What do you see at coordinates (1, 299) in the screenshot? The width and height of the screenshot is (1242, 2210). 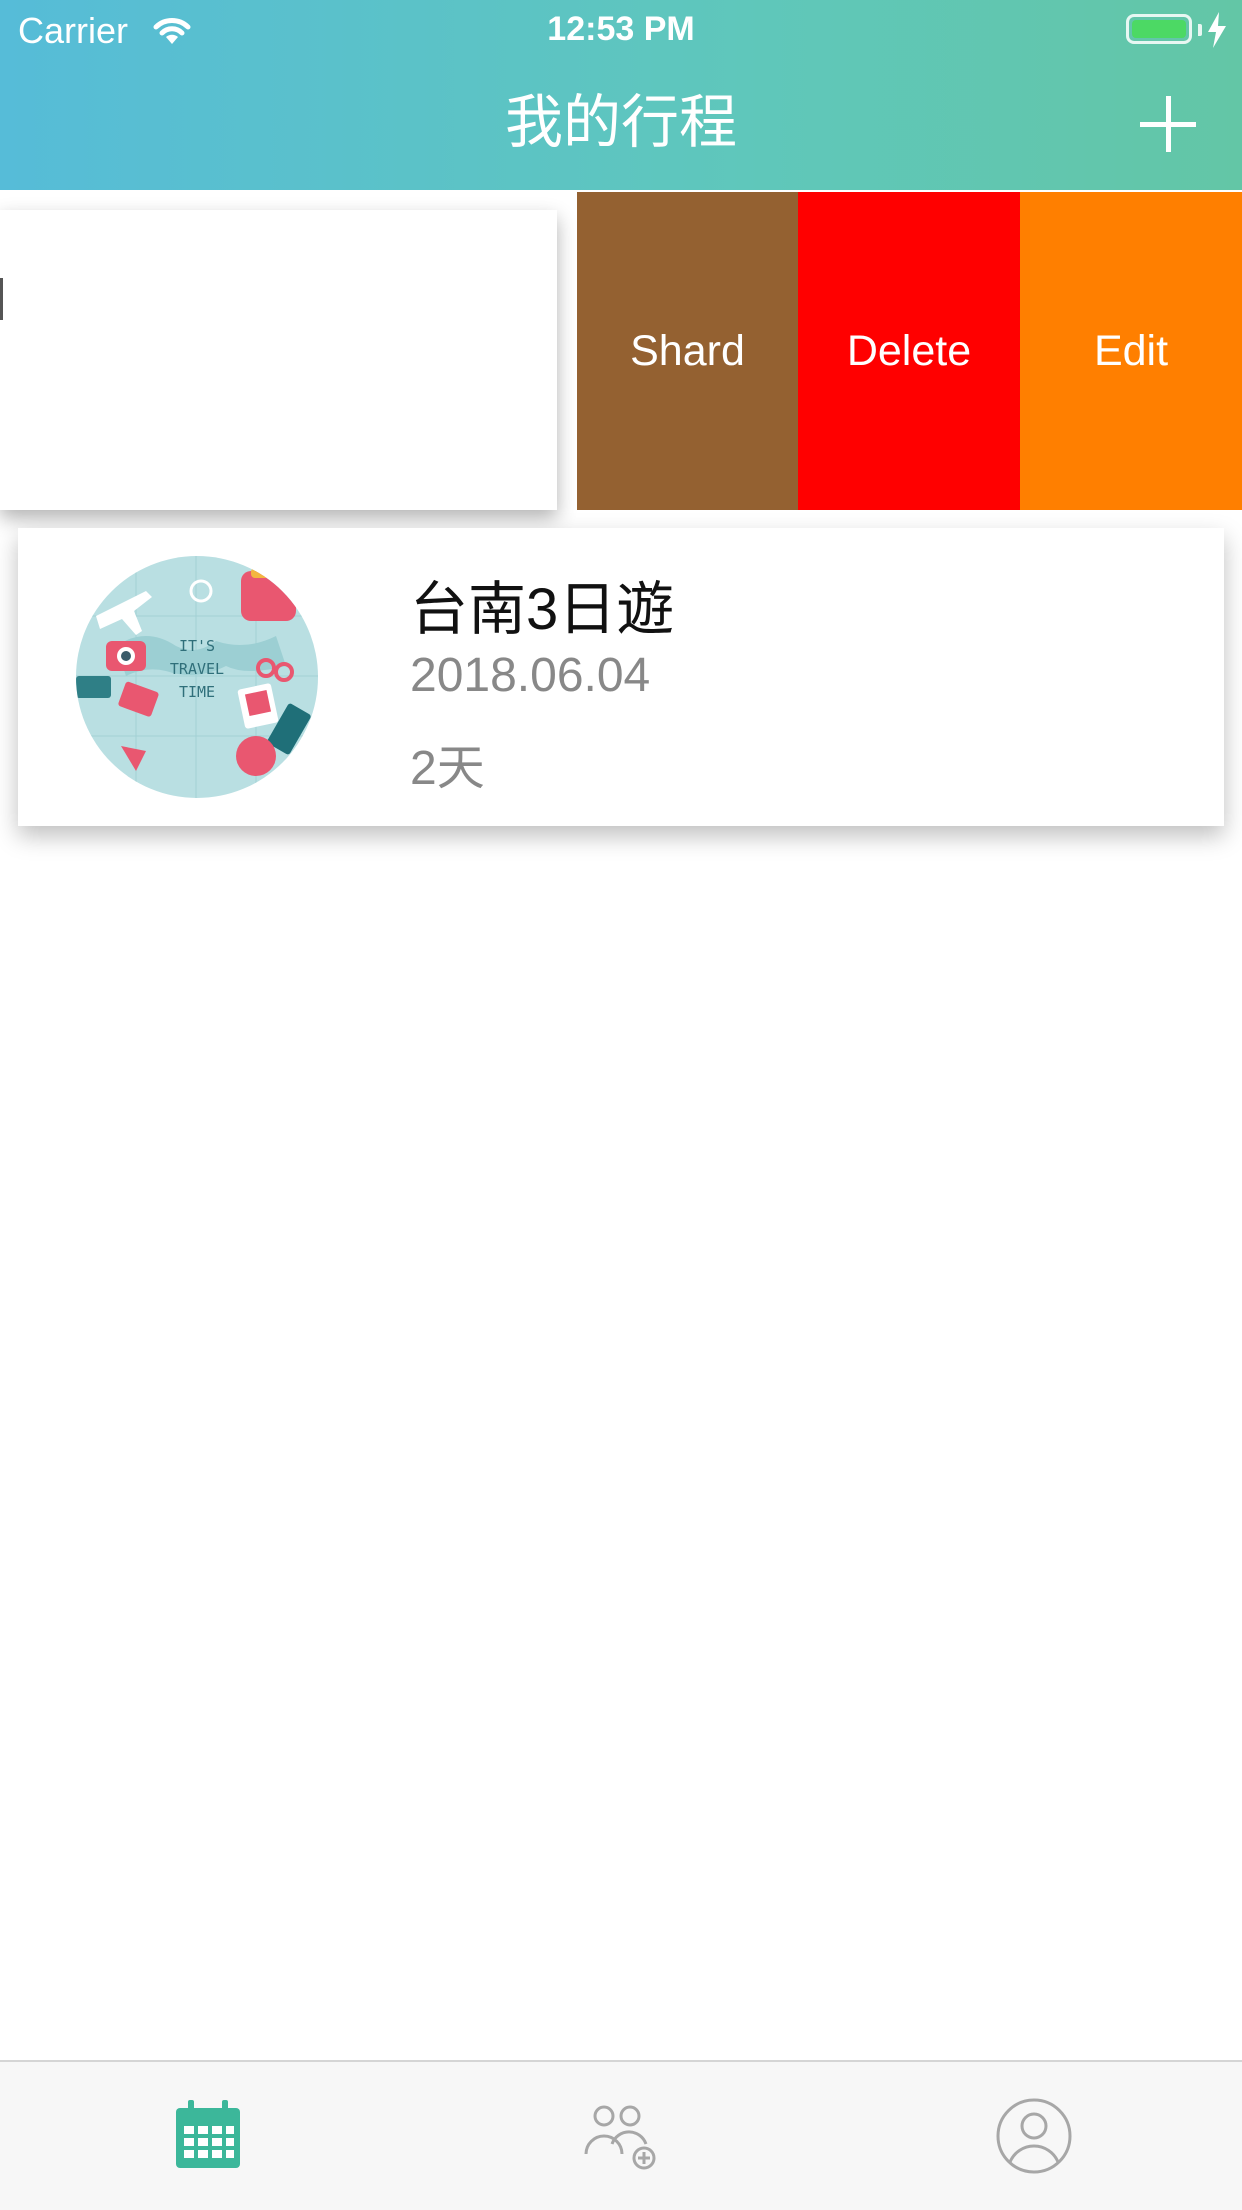 I see `text-cursor` at bounding box center [1, 299].